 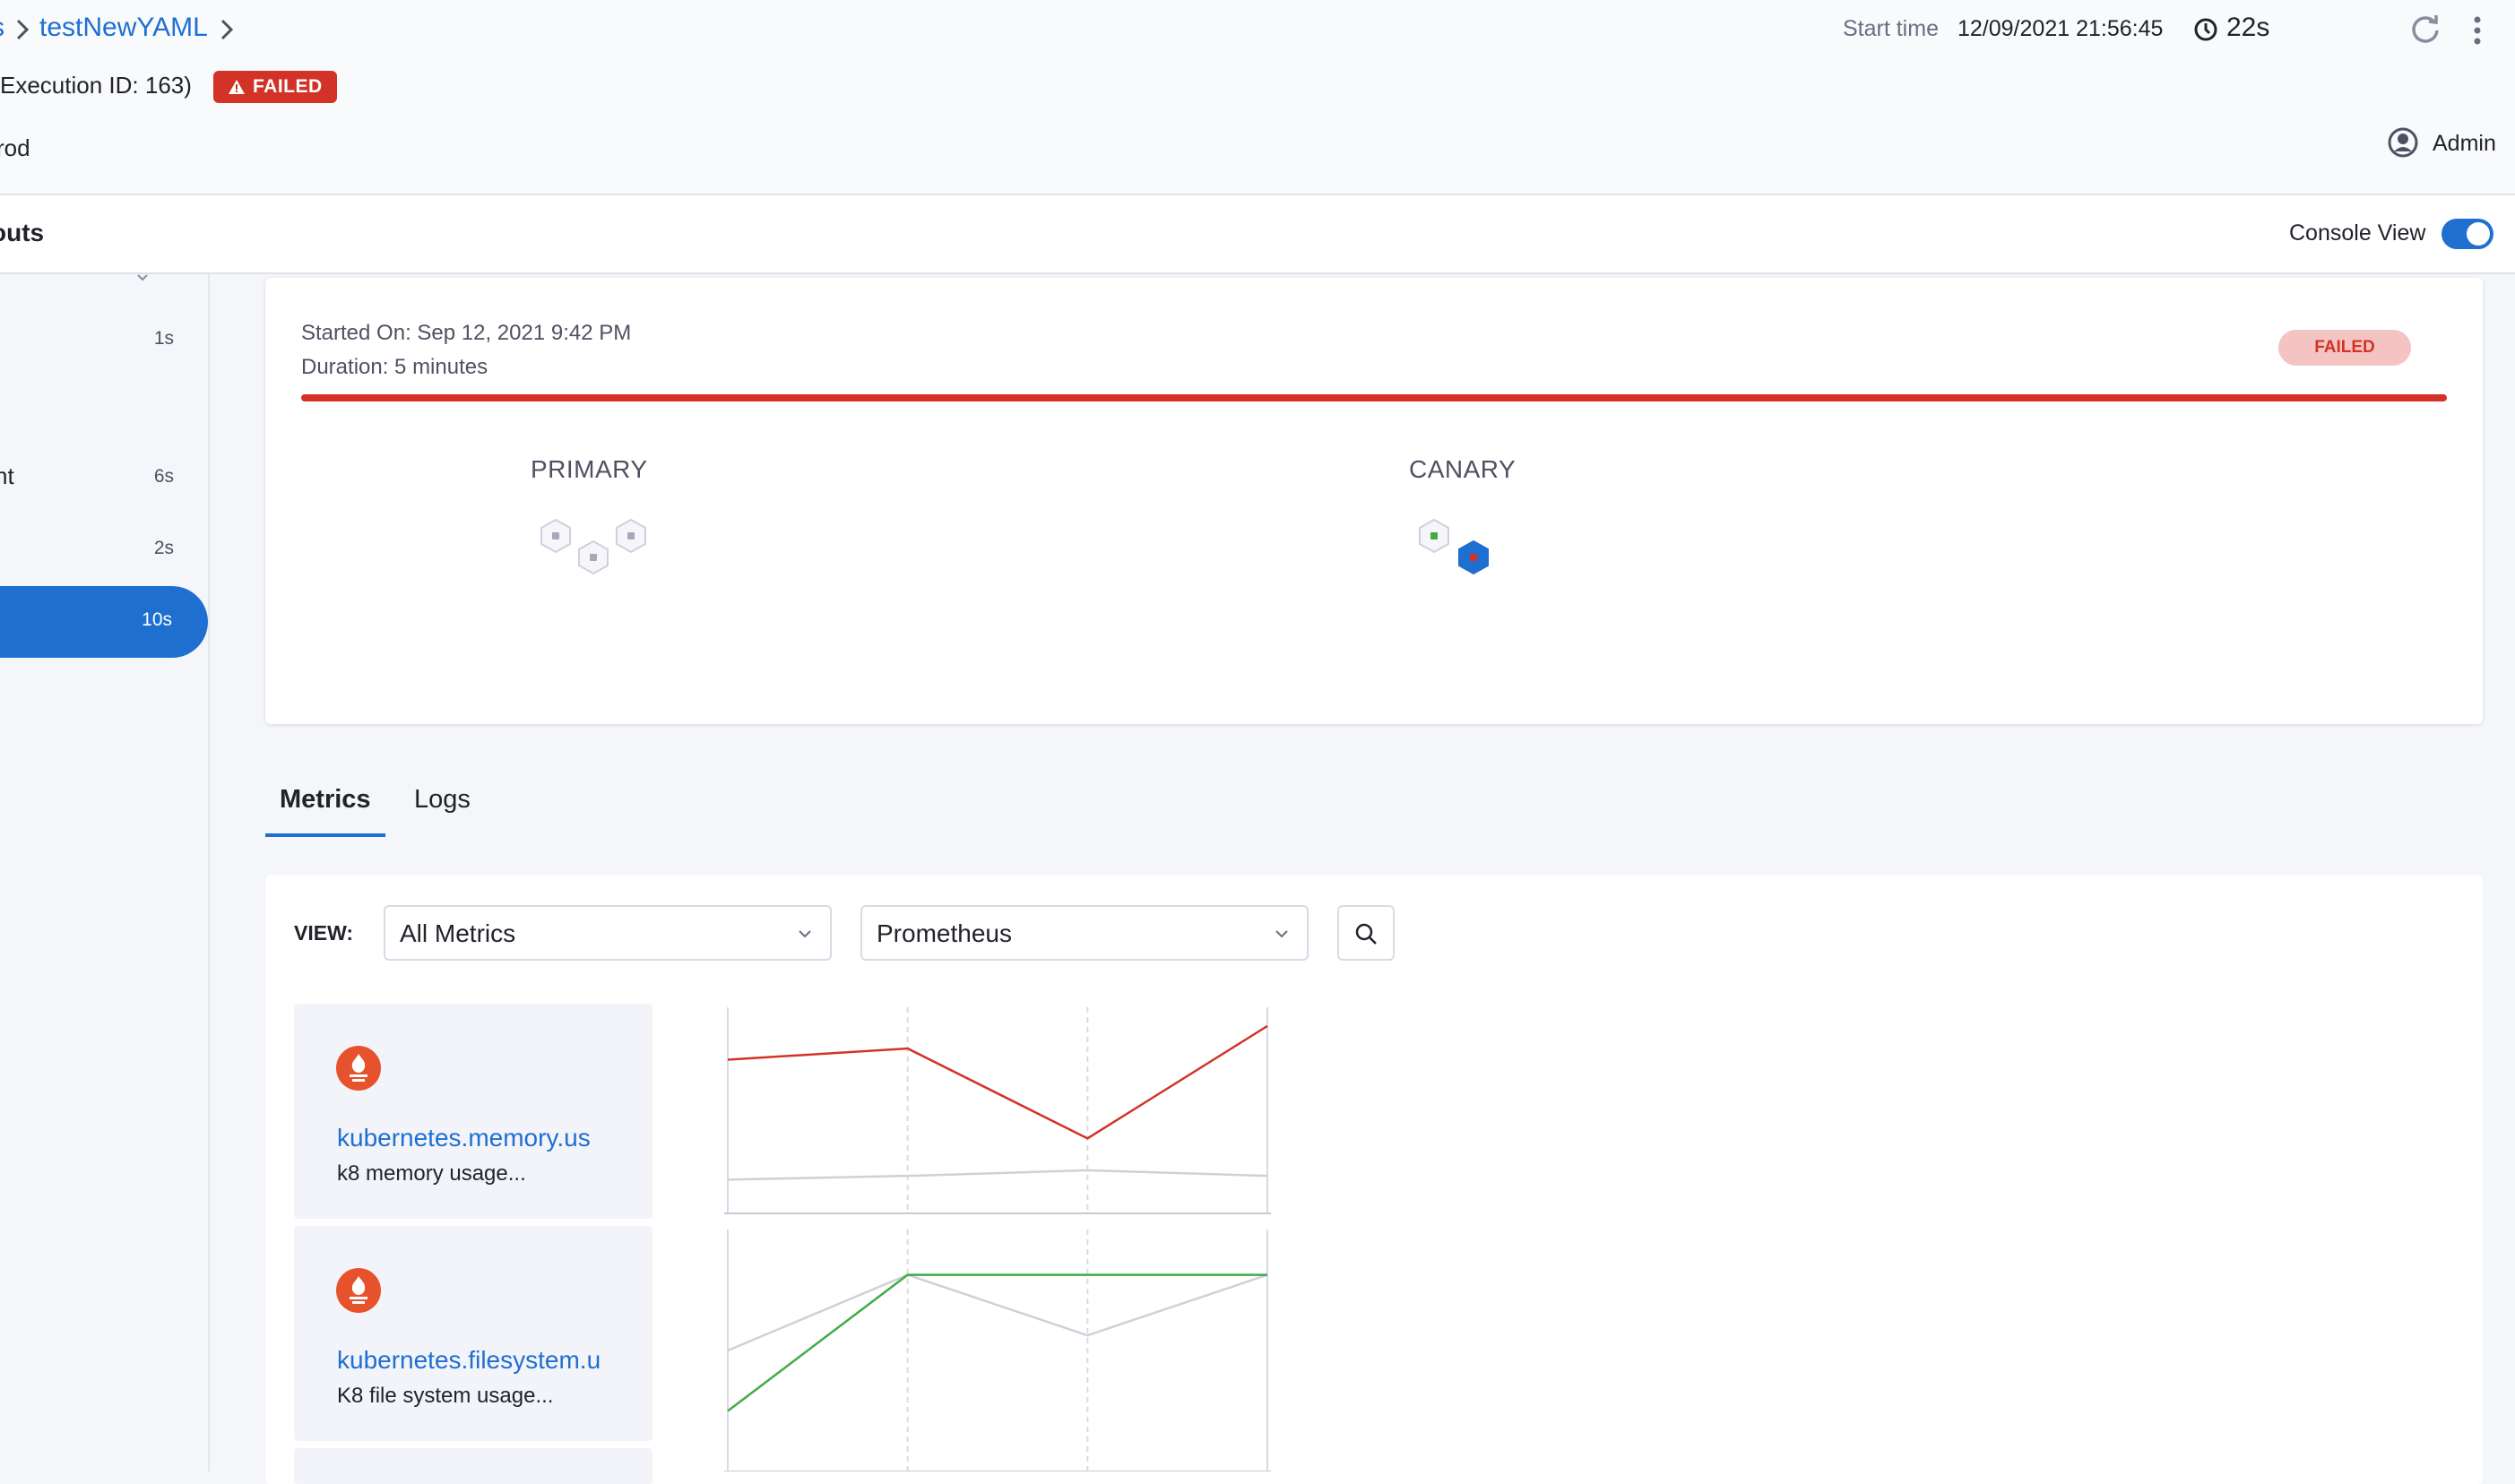 I want to click on warning-icon, so click(x=237, y=87).